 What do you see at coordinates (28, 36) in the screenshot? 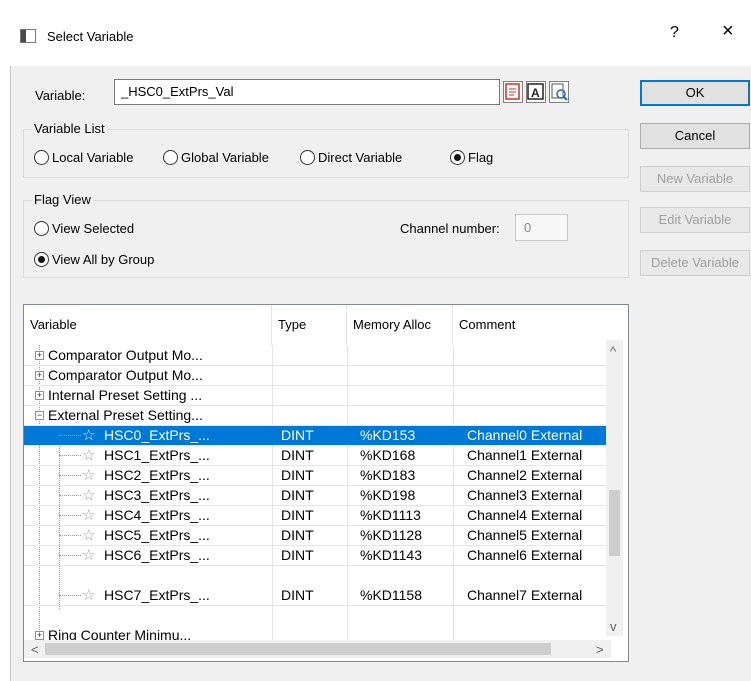
I see `window-icon` at bounding box center [28, 36].